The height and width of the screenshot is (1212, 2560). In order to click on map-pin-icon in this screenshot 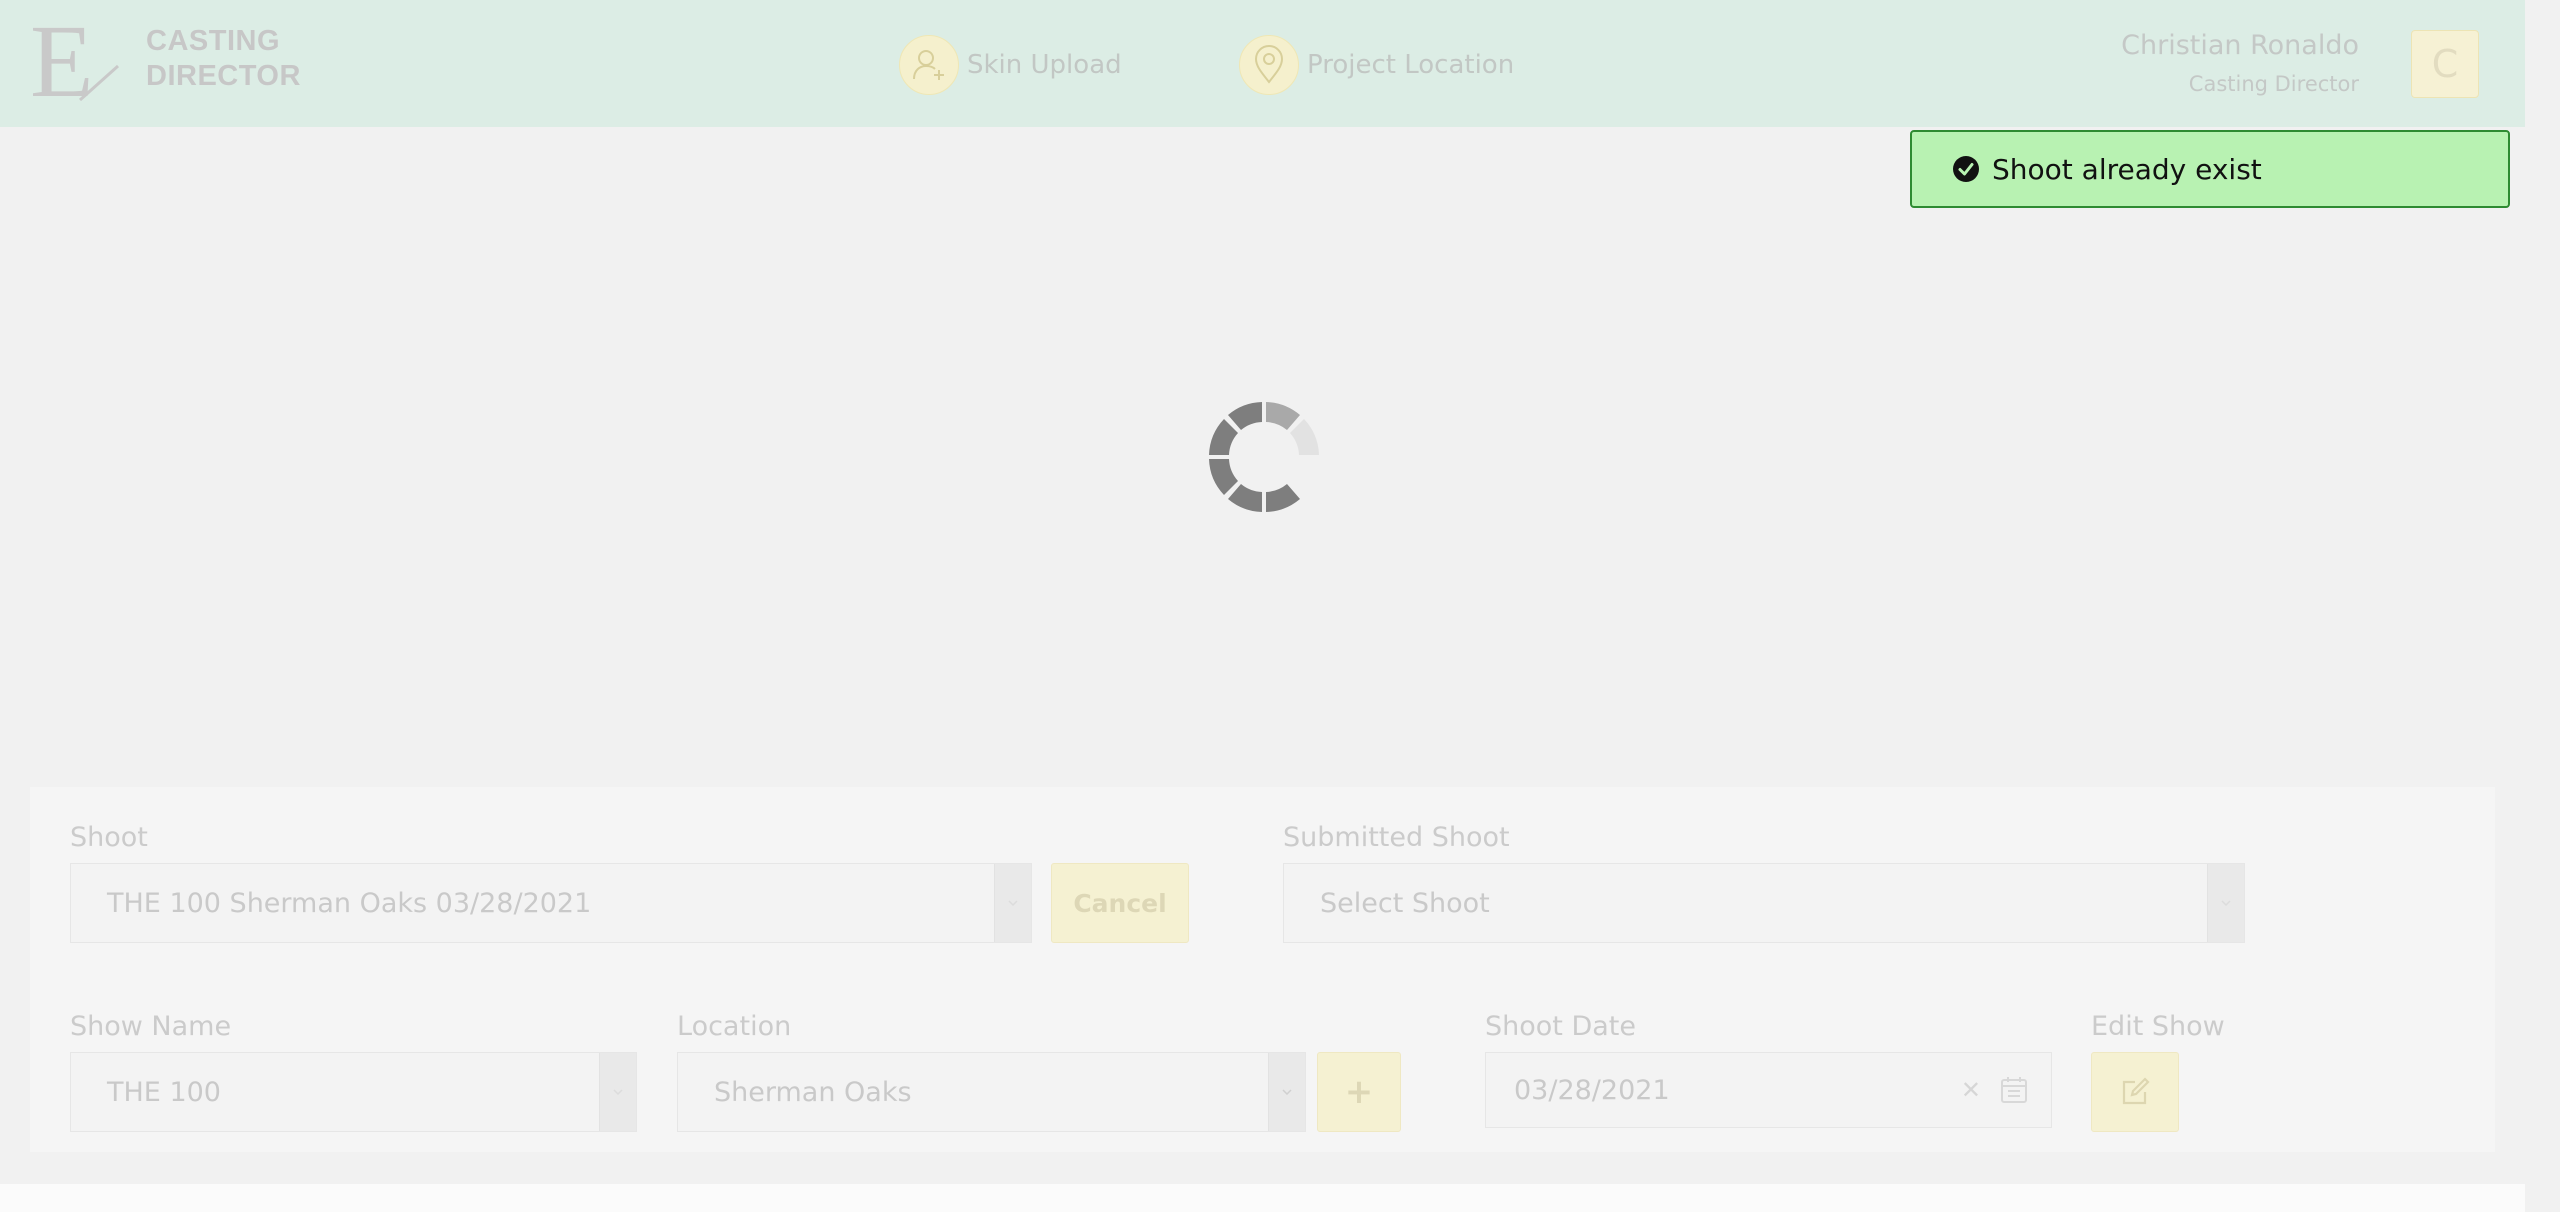, I will do `click(1269, 65)`.